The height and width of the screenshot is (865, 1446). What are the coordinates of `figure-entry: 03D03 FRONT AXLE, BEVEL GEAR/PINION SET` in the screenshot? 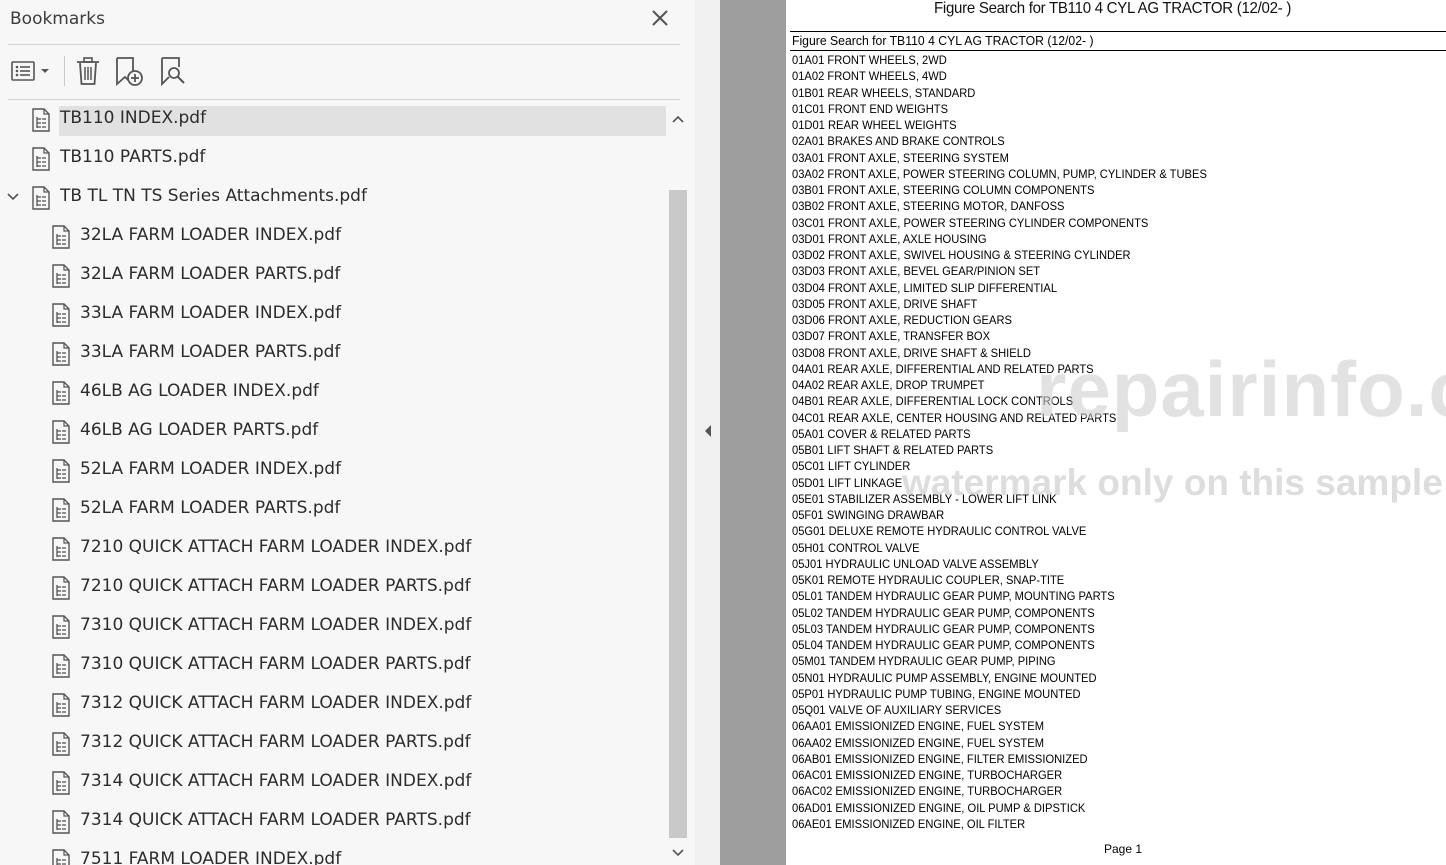 It's located at (916, 271).